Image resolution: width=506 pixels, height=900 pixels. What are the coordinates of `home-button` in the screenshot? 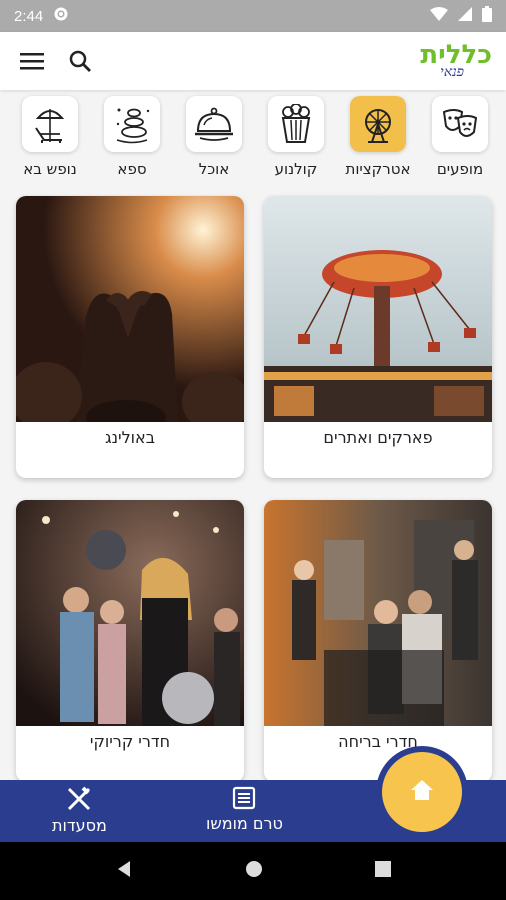 It's located at (422, 792).